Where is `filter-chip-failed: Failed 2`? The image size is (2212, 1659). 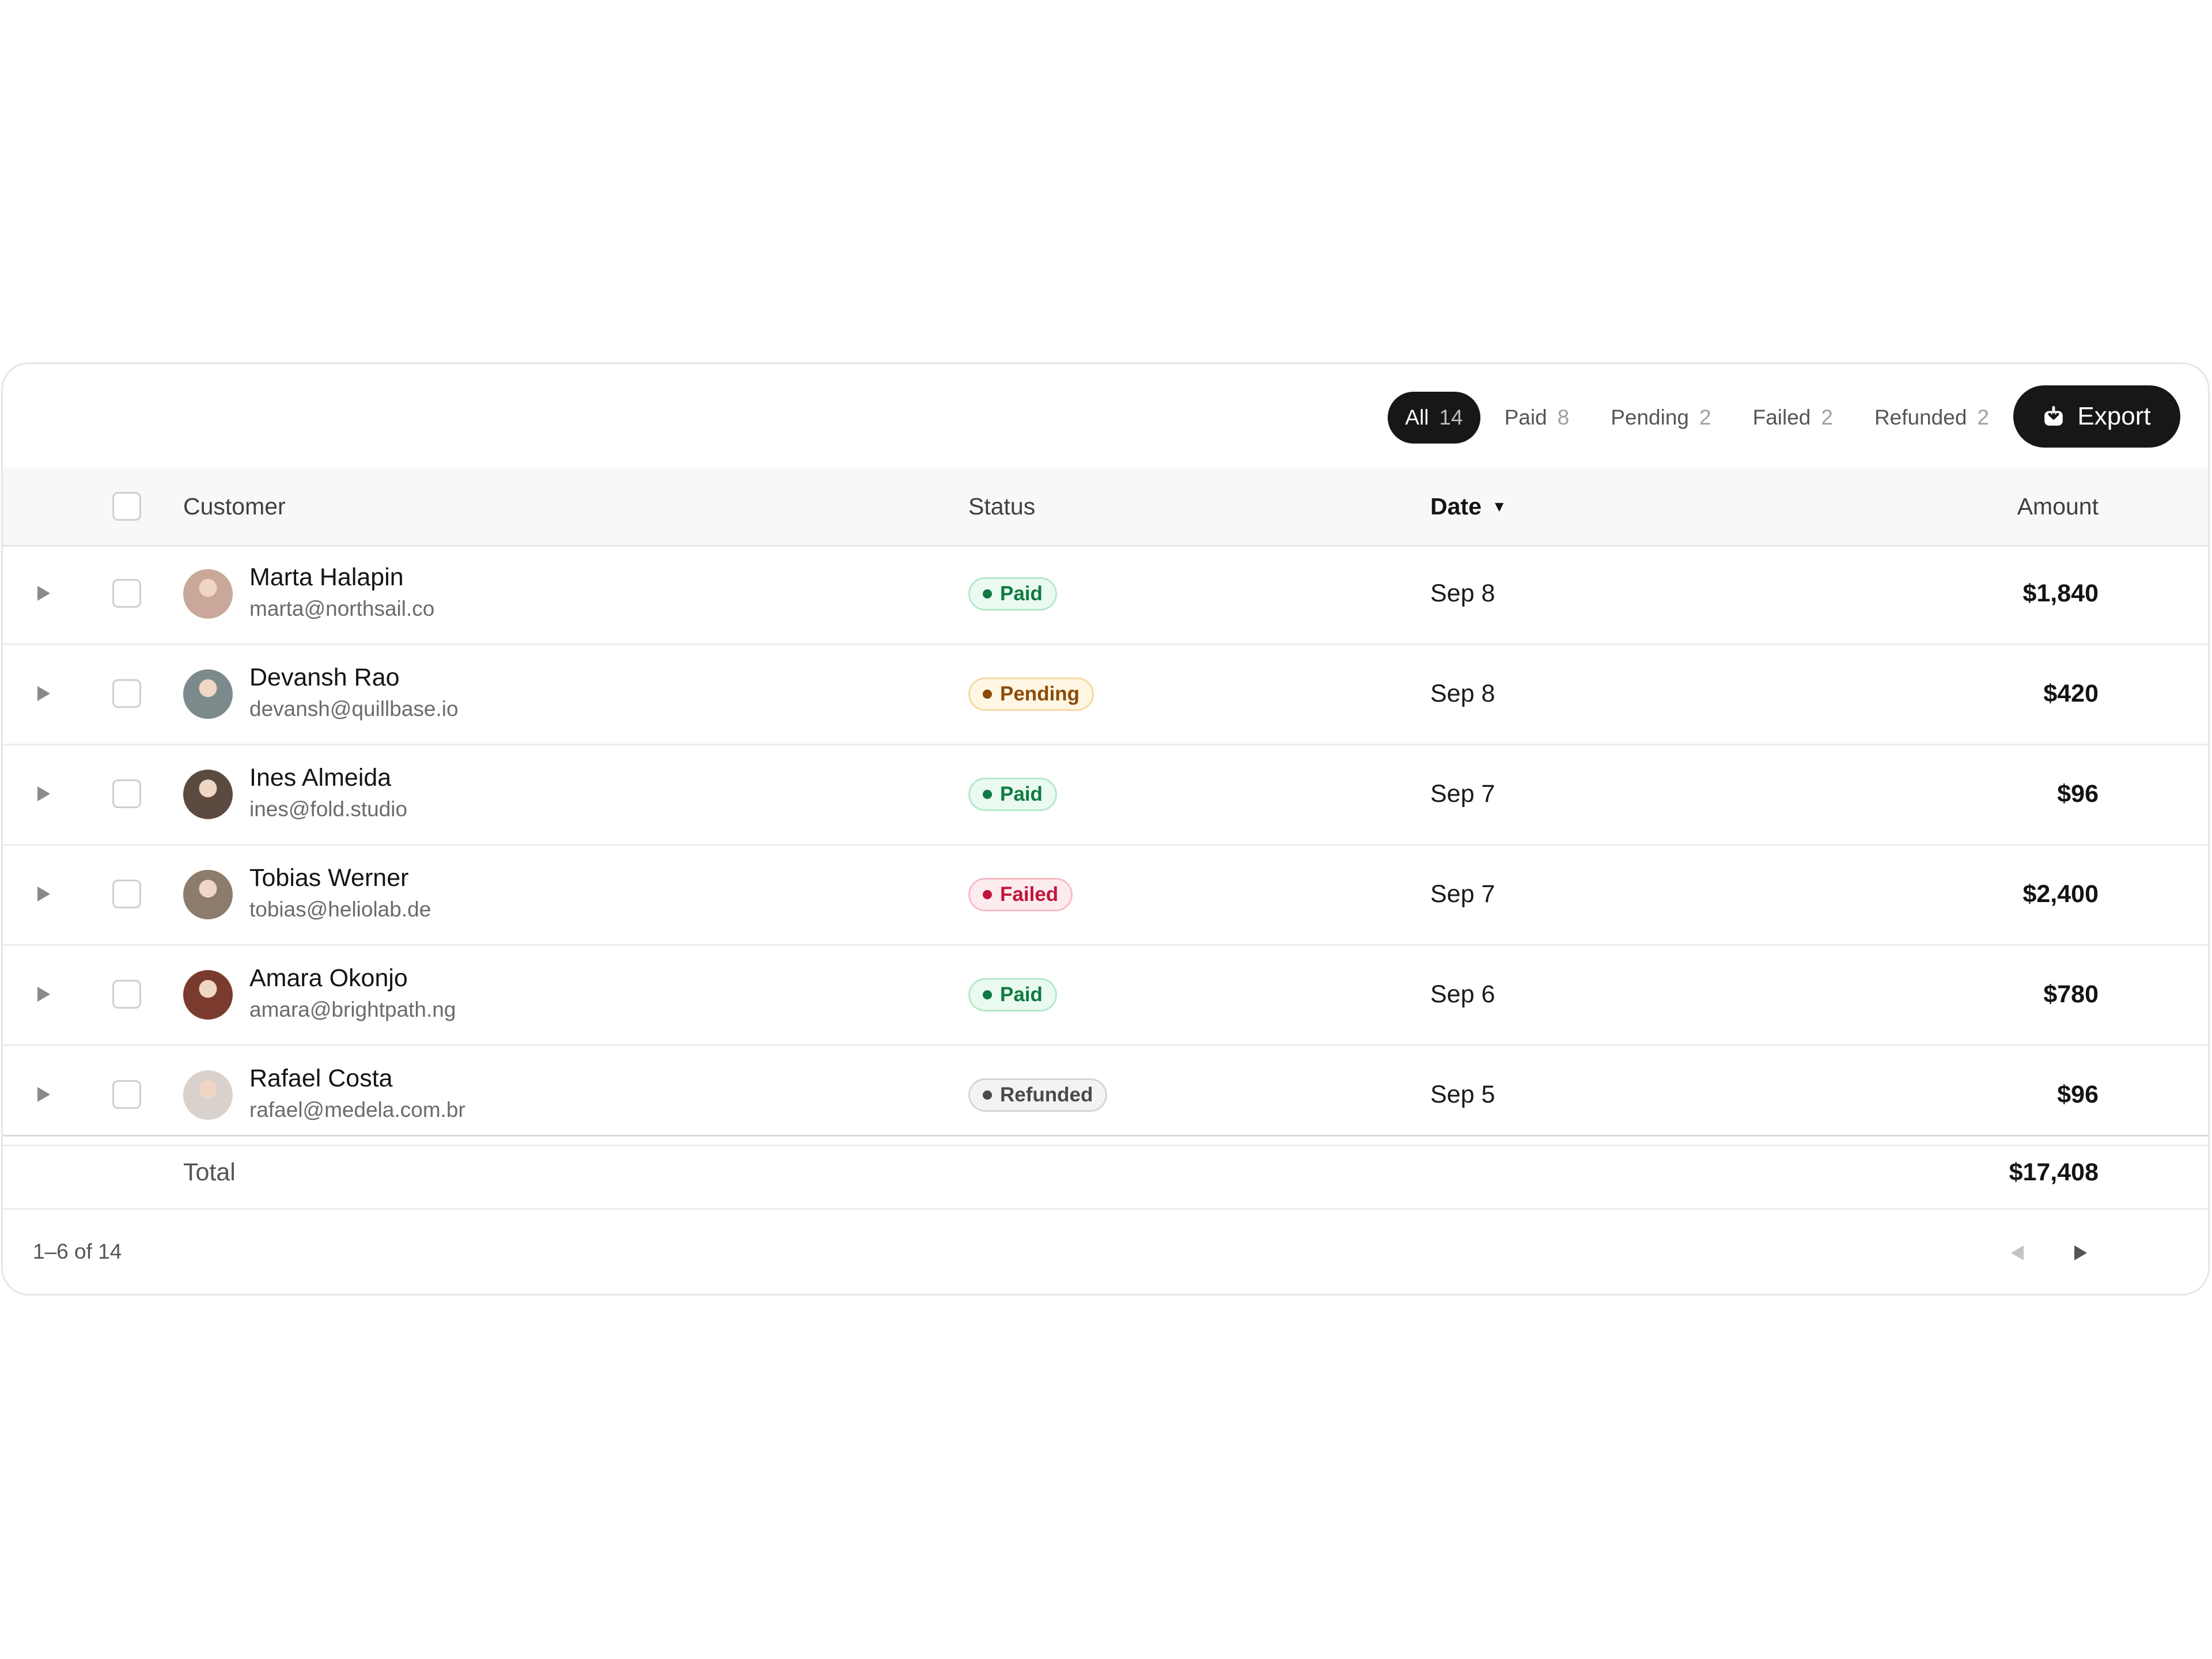
filter-chip-failed: Failed 2 is located at coordinates (1793, 418).